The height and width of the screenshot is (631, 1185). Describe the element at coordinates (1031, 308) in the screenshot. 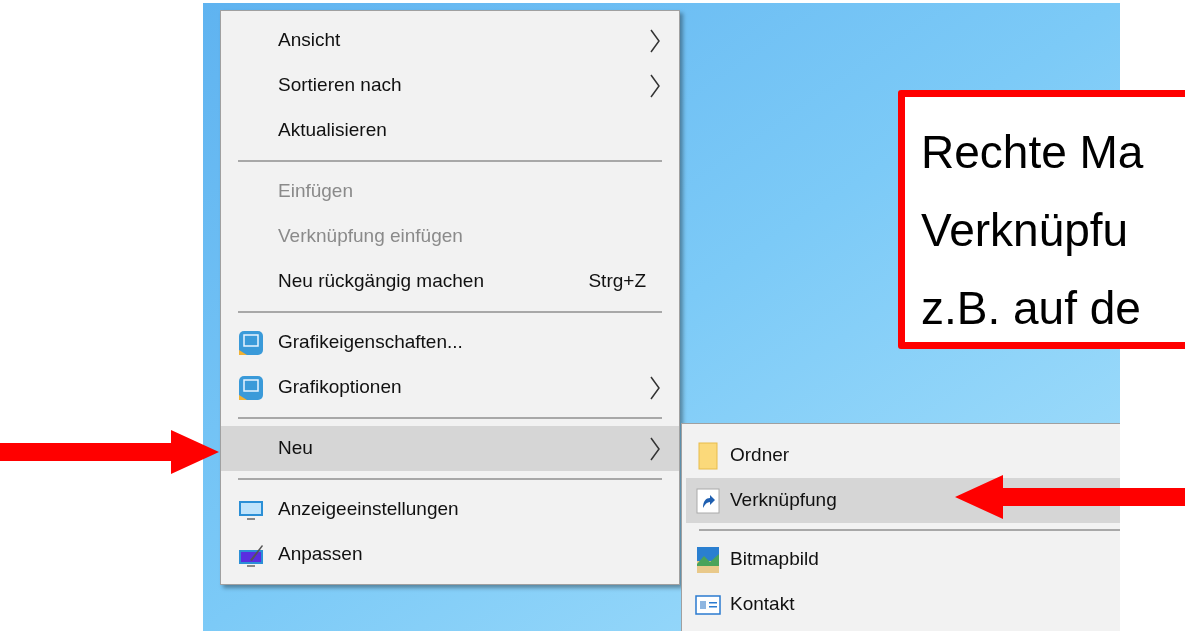

I see `callout-text: z.B. auf de` at that location.